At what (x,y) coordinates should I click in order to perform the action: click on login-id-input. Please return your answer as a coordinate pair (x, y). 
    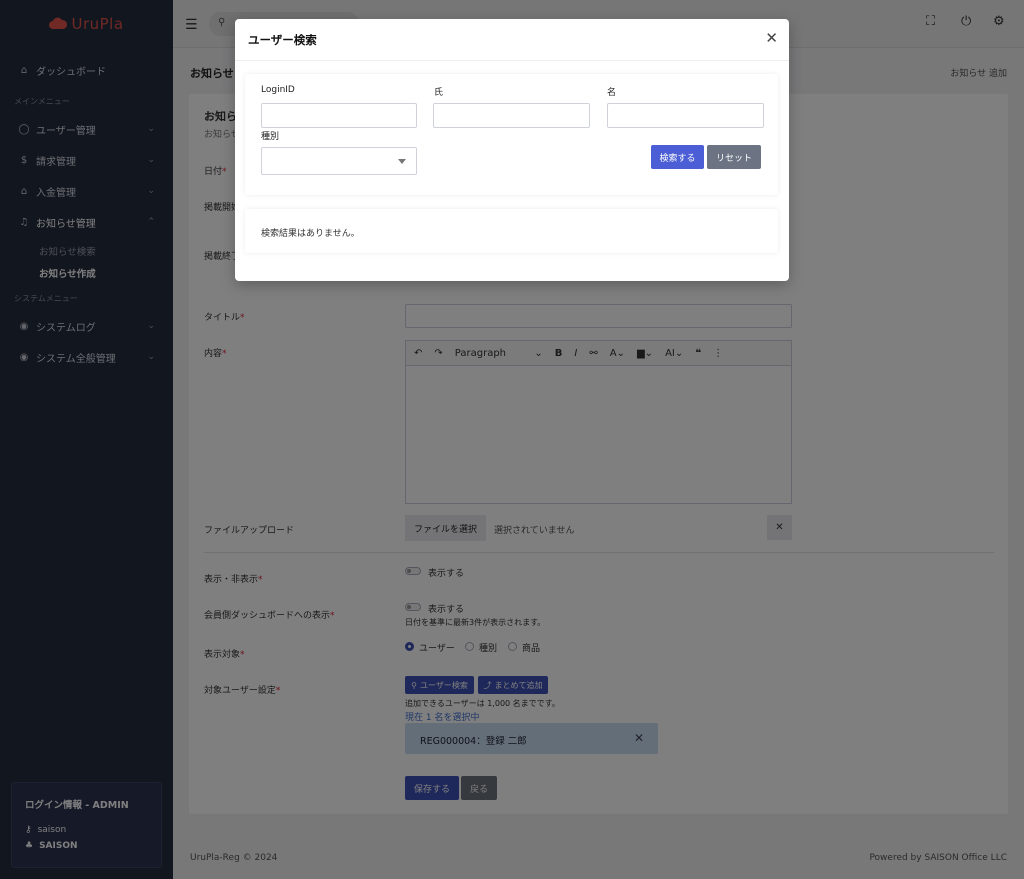
    Looking at the image, I should click on (339, 115).